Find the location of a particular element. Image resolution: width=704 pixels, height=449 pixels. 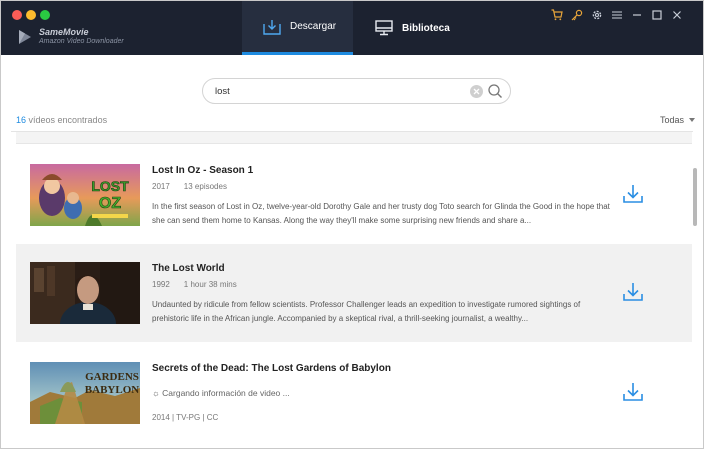

video-episodes: 13 episodes is located at coordinates (205, 186).